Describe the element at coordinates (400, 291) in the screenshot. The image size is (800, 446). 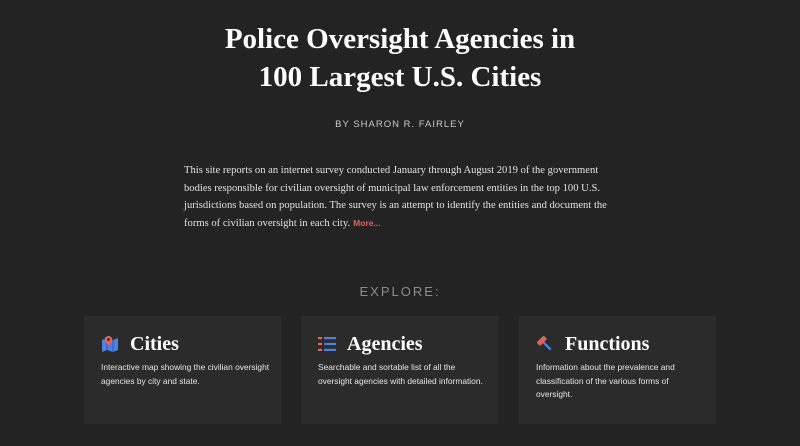
I see `explore-heading: EXPLORE:` at that location.